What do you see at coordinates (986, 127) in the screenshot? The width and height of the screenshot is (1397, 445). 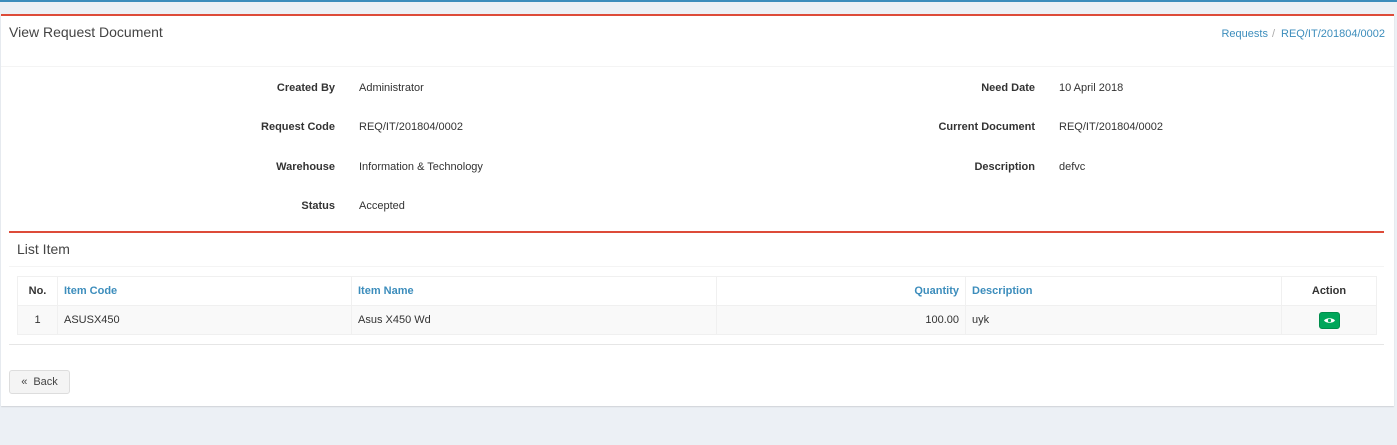 I see `current-document-label: Current Document` at bounding box center [986, 127].